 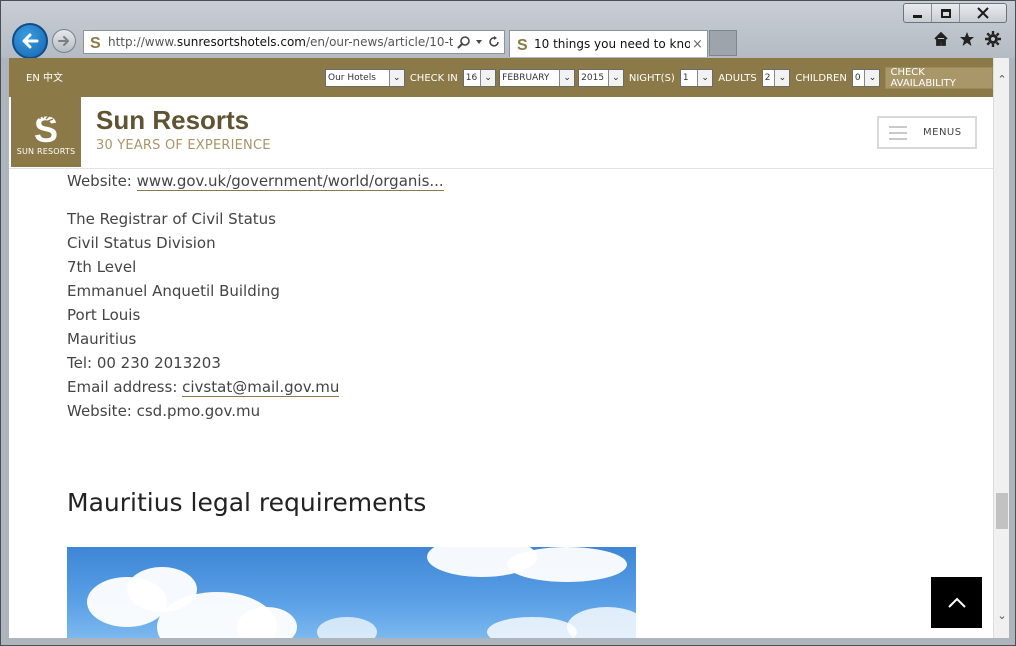 I want to click on site-logo: S SUN RESORTS, so click(x=46, y=132).